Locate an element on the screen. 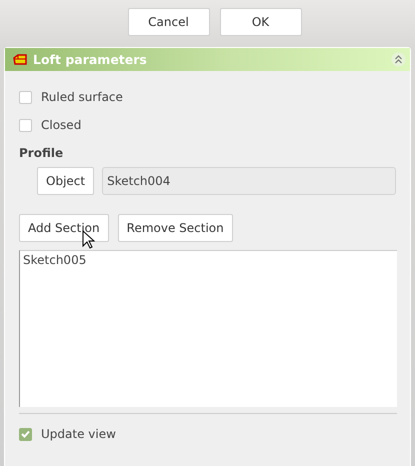 Image resolution: width=415 pixels, height=466 pixels. section-heading: Profile is located at coordinates (41, 153).